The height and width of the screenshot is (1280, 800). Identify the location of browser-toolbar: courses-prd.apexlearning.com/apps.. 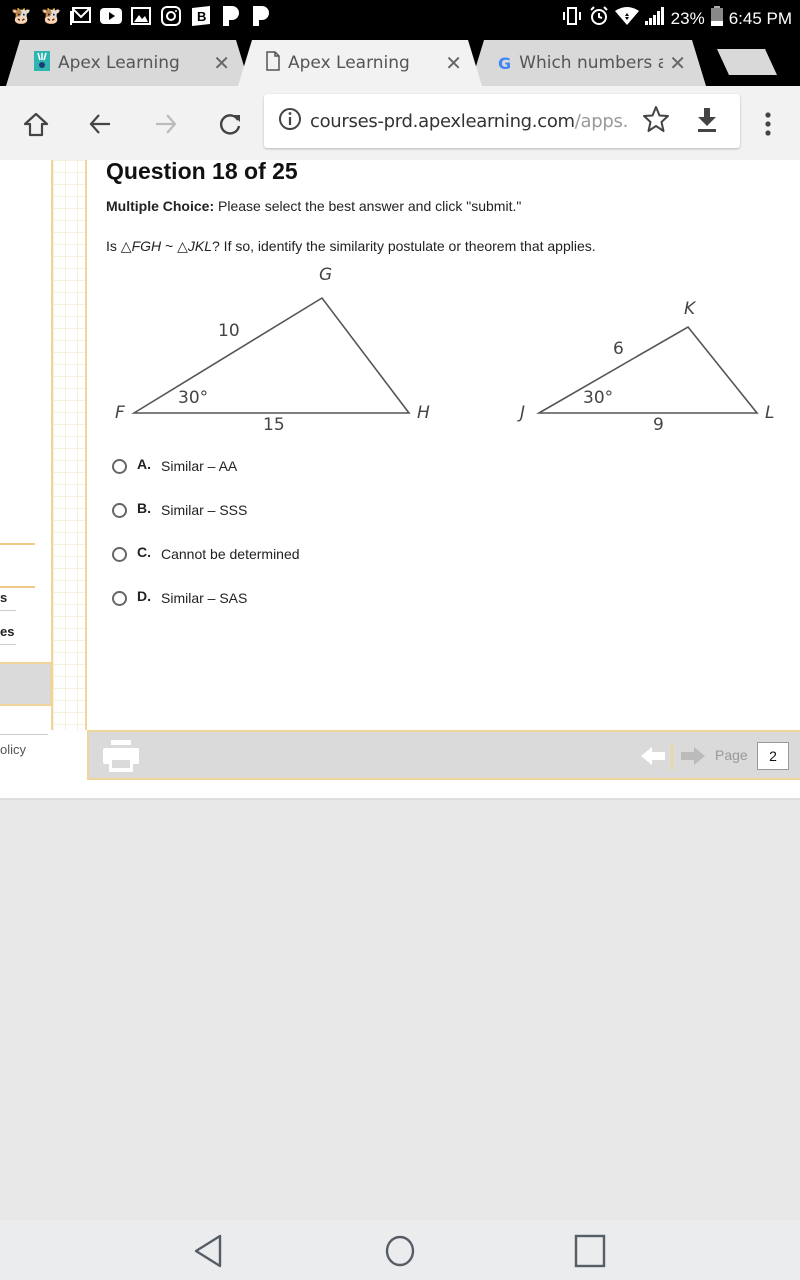
(400, 123).